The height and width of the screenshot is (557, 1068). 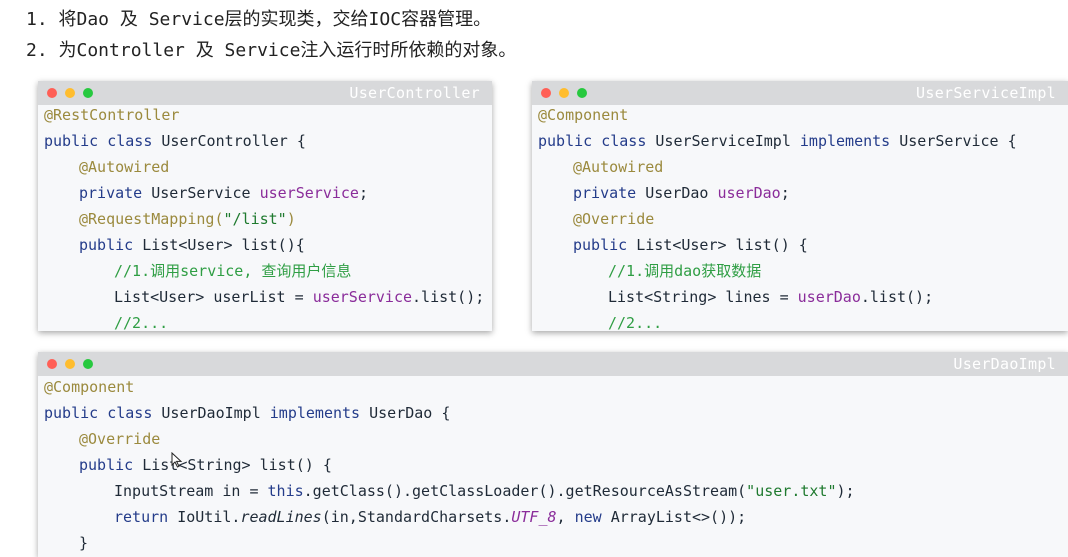 I want to click on code-comment: //1.调用dao获取数据, so click(x=685, y=271).